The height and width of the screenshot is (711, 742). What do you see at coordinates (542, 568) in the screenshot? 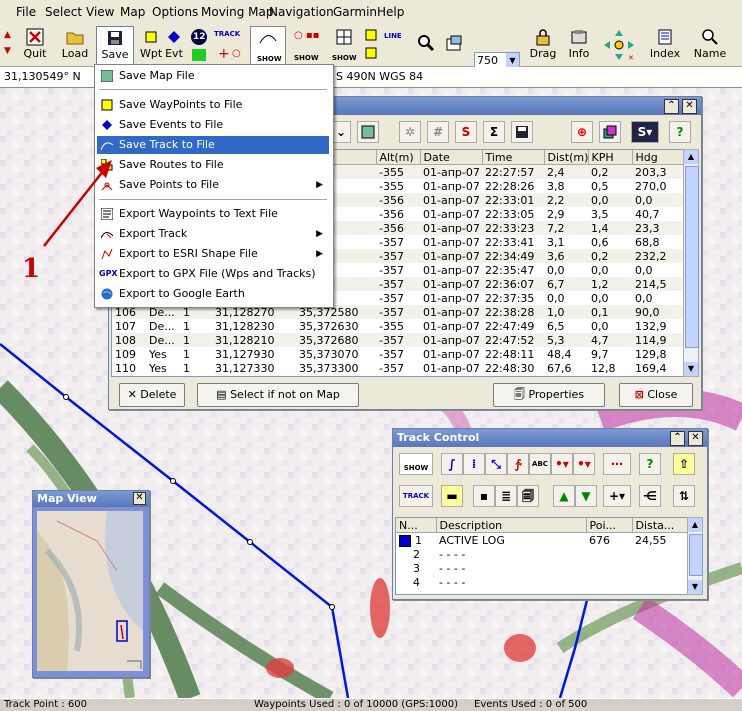
I see `list-item: 3 - - - -` at bounding box center [542, 568].